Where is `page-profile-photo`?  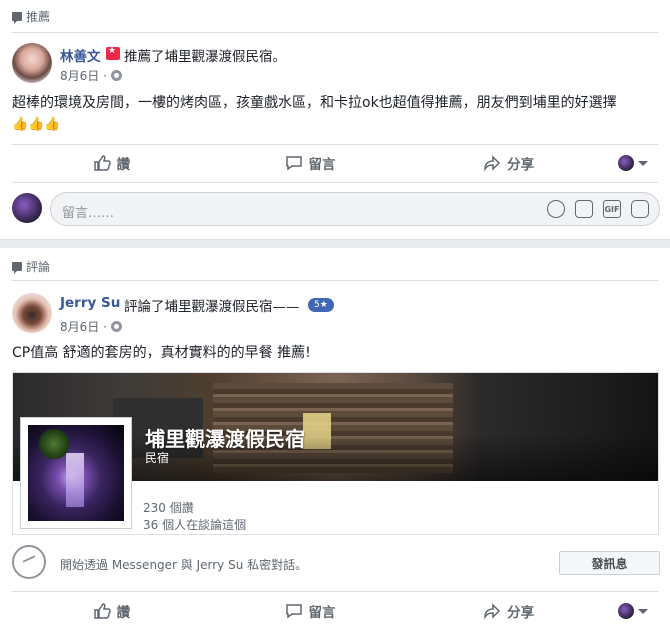
page-profile-photo is located at coordinates (76, 473).